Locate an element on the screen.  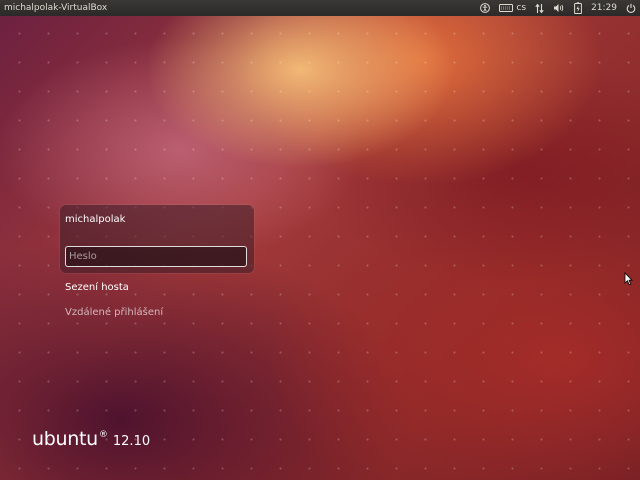
keyboard-indicator: cs is located at coordinates (512, 8).